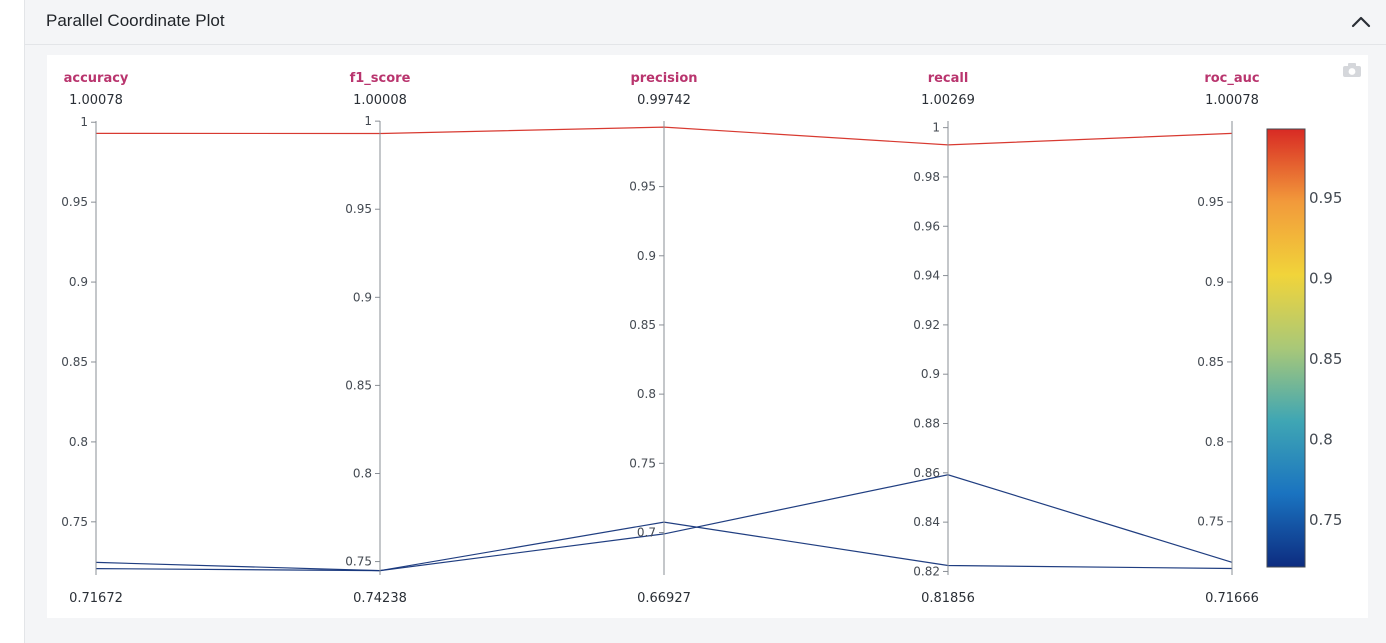 The width and height of the screenshot is (1386, 643). Describe the element at coordinates (705, 22) in the screenshot. I see `panel-header: Parallel Coordinate Plot` at that location.